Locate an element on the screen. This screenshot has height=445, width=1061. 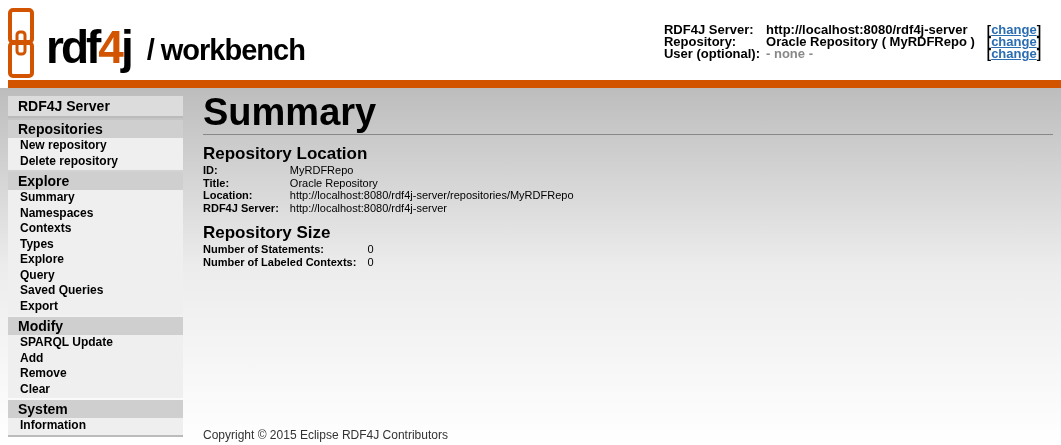
sidebar-heading: Explore is located at coordinates (95, 181).